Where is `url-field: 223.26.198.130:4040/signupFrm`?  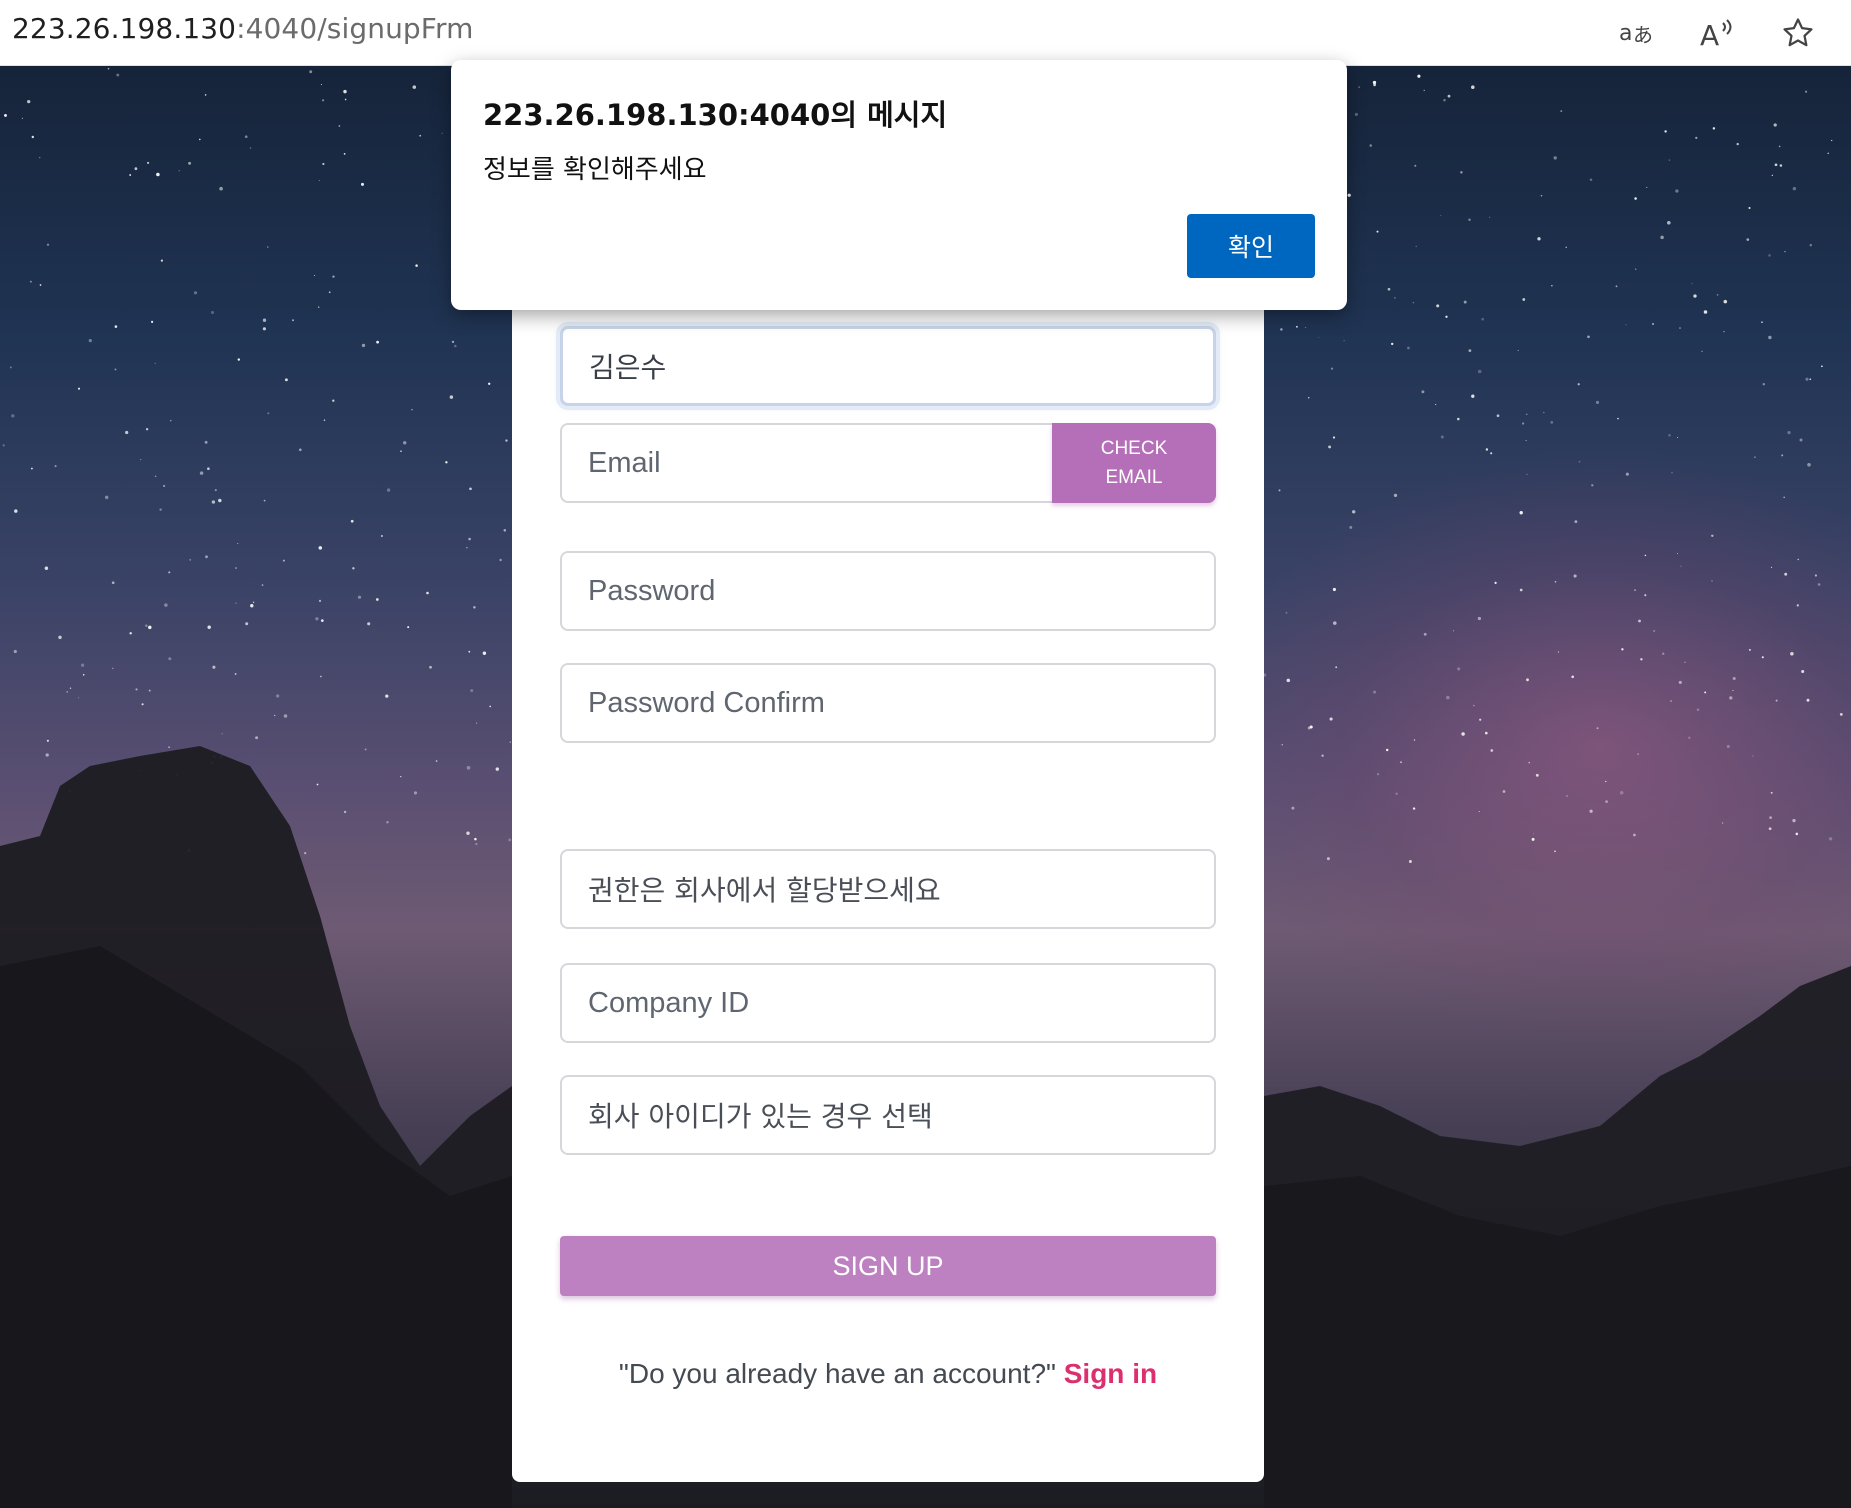
url-field: 223.26.198.130:4040/signupFrm is located at coordinates (242, 28).